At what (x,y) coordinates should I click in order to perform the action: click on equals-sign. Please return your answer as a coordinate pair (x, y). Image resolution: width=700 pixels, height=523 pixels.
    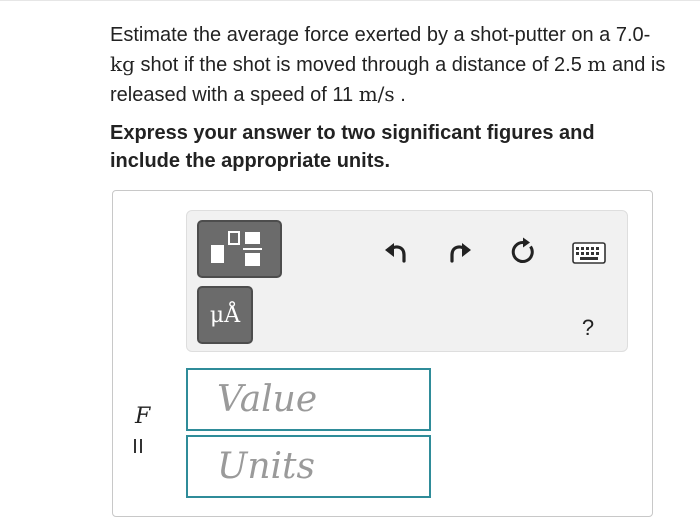
    Looking at the image, I should click on (139, 446).